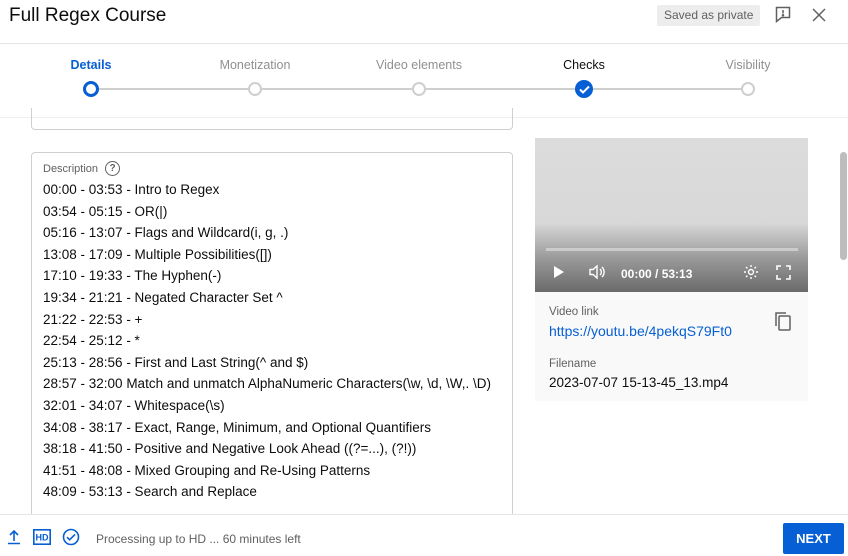 This screenshot has height=556, width=848. What do you see at coordinates (91, 89) in the screenshot?
I see `step-details-dot` at bounding box center [91, 89].